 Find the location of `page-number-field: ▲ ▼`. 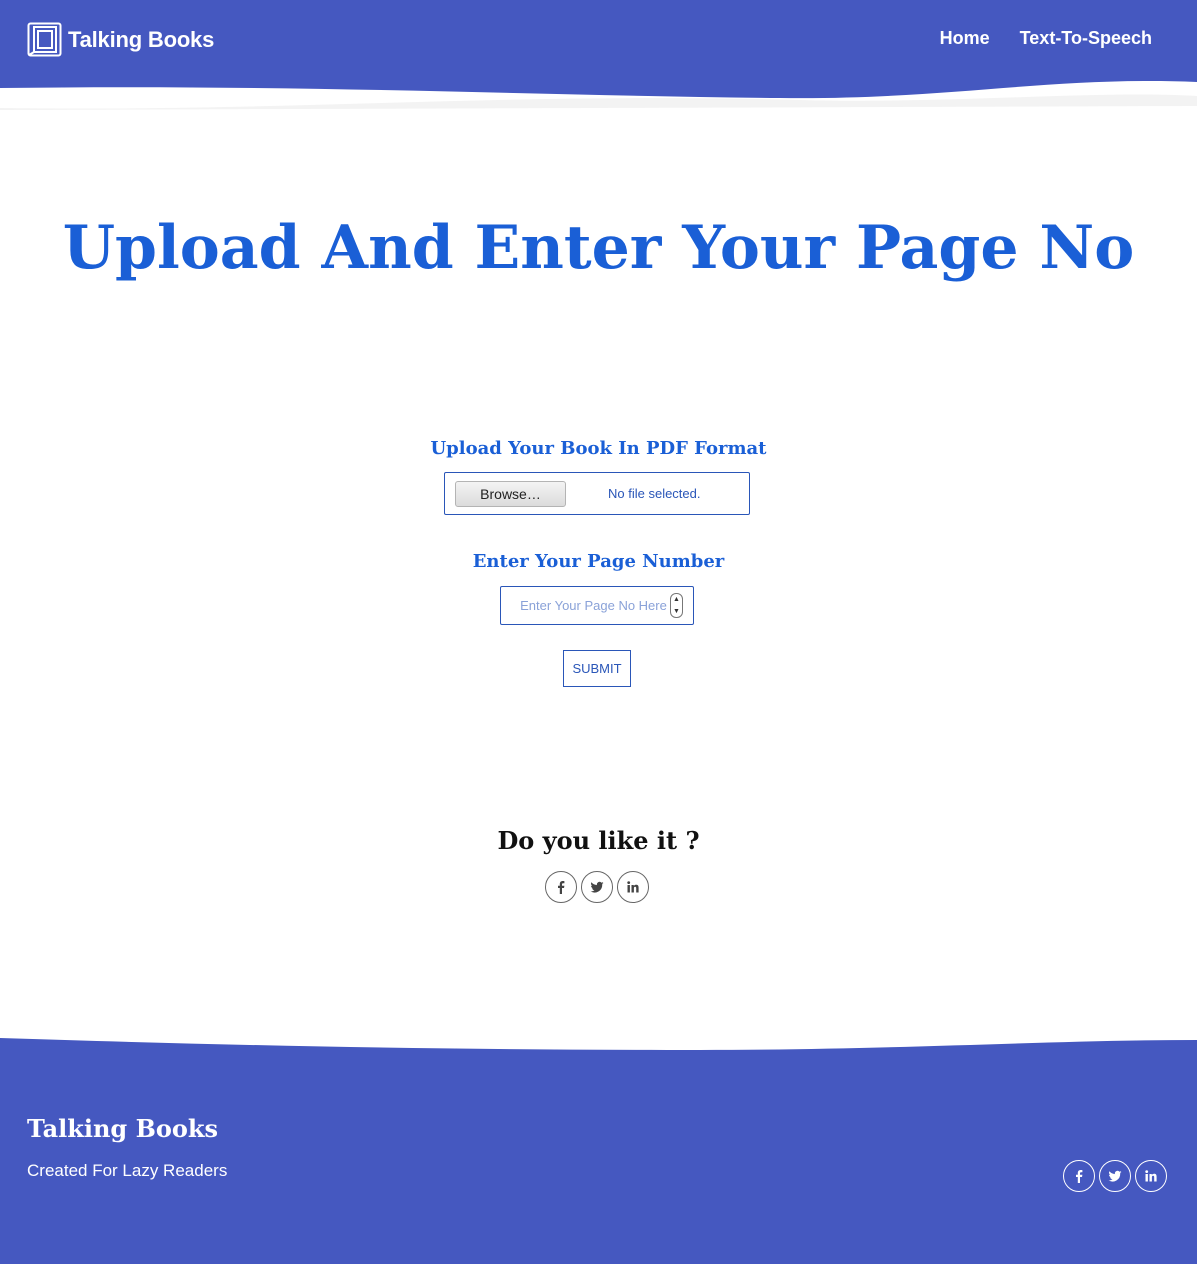

page-number-field: ▲ ▼ is located at coordinates (597, 605).